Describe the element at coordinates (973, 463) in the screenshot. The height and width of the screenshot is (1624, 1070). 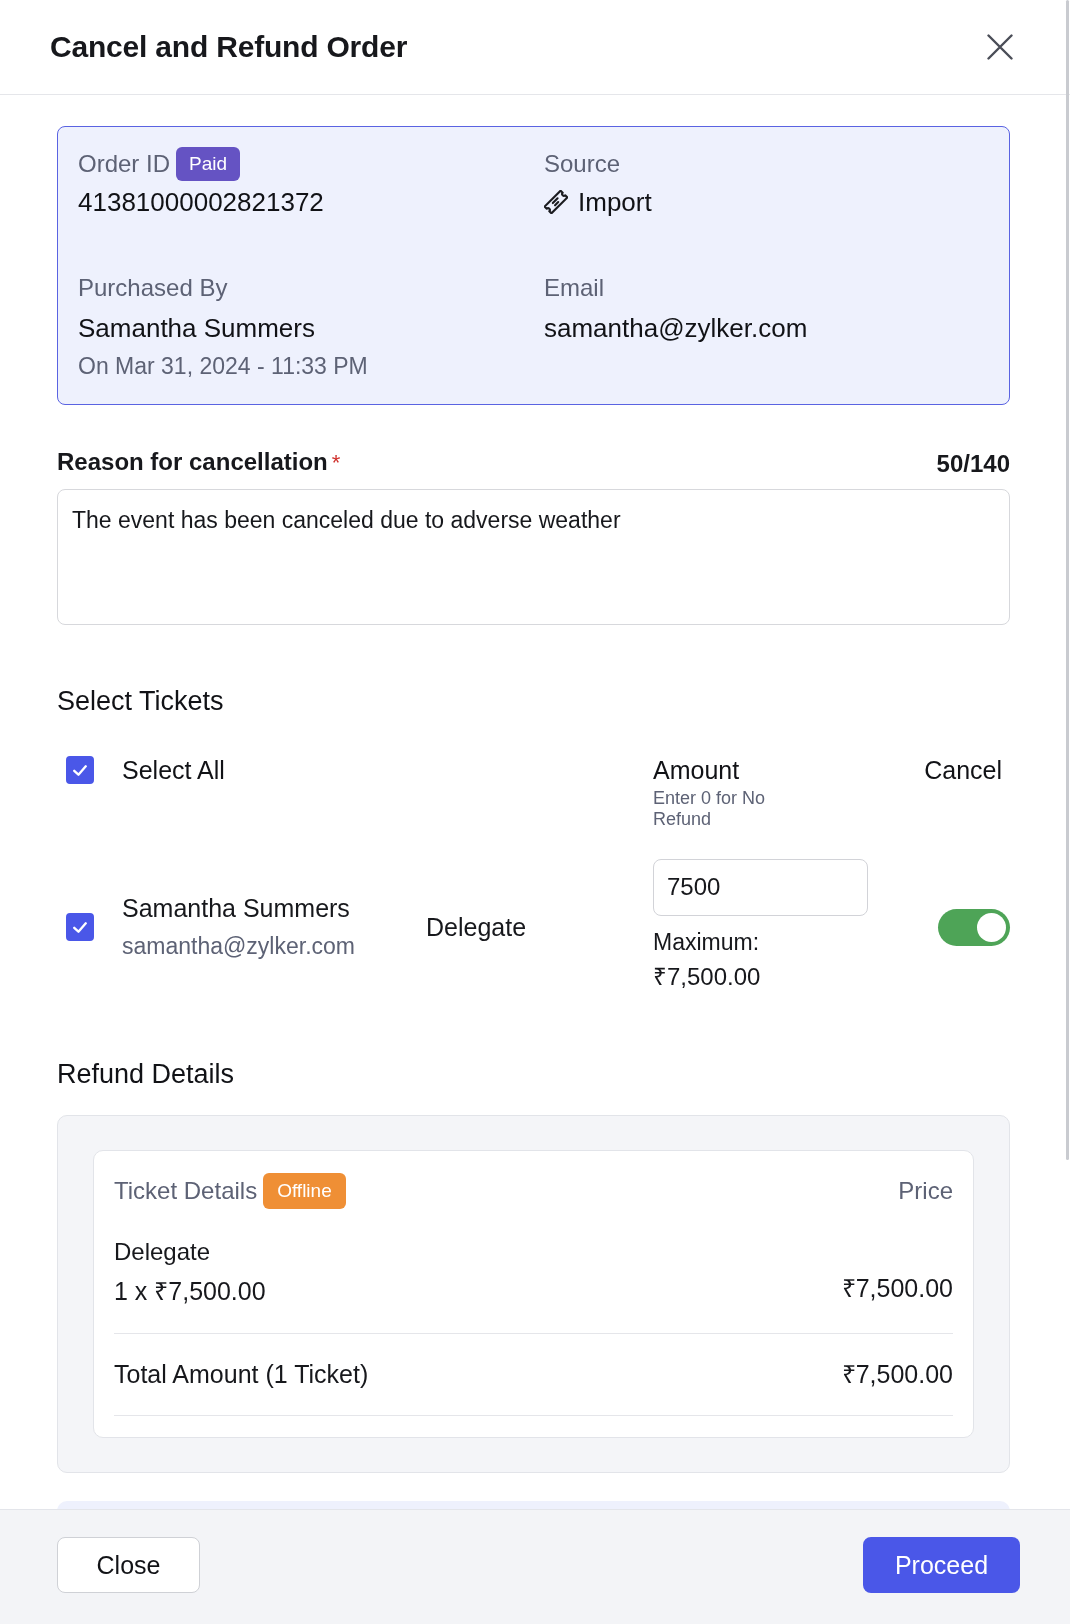
I see `character-counter: 50/140` at that location.